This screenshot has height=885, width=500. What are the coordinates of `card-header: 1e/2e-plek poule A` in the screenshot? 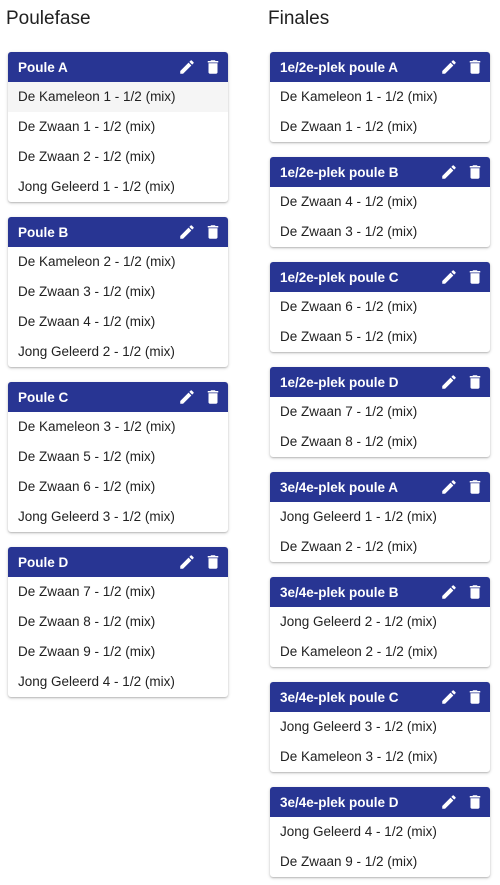 It's located at (380, 67).